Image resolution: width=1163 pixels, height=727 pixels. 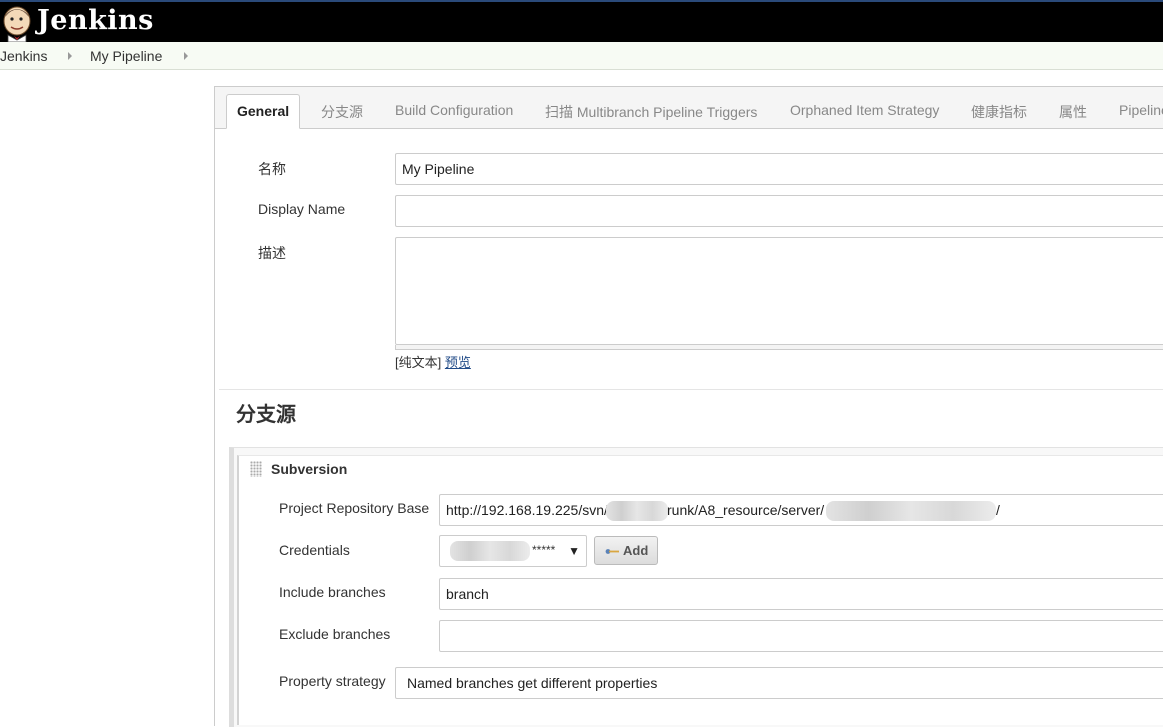 I want to click on repo-base-text-2: runk/A8_resource/server/, so click(x=746, y=510).